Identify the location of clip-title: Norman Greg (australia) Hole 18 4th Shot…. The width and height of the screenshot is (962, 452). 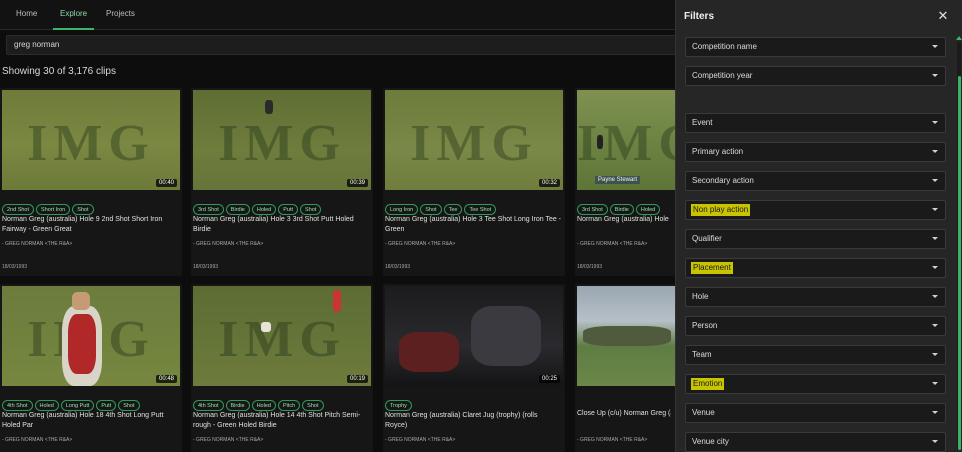
(90, 421).